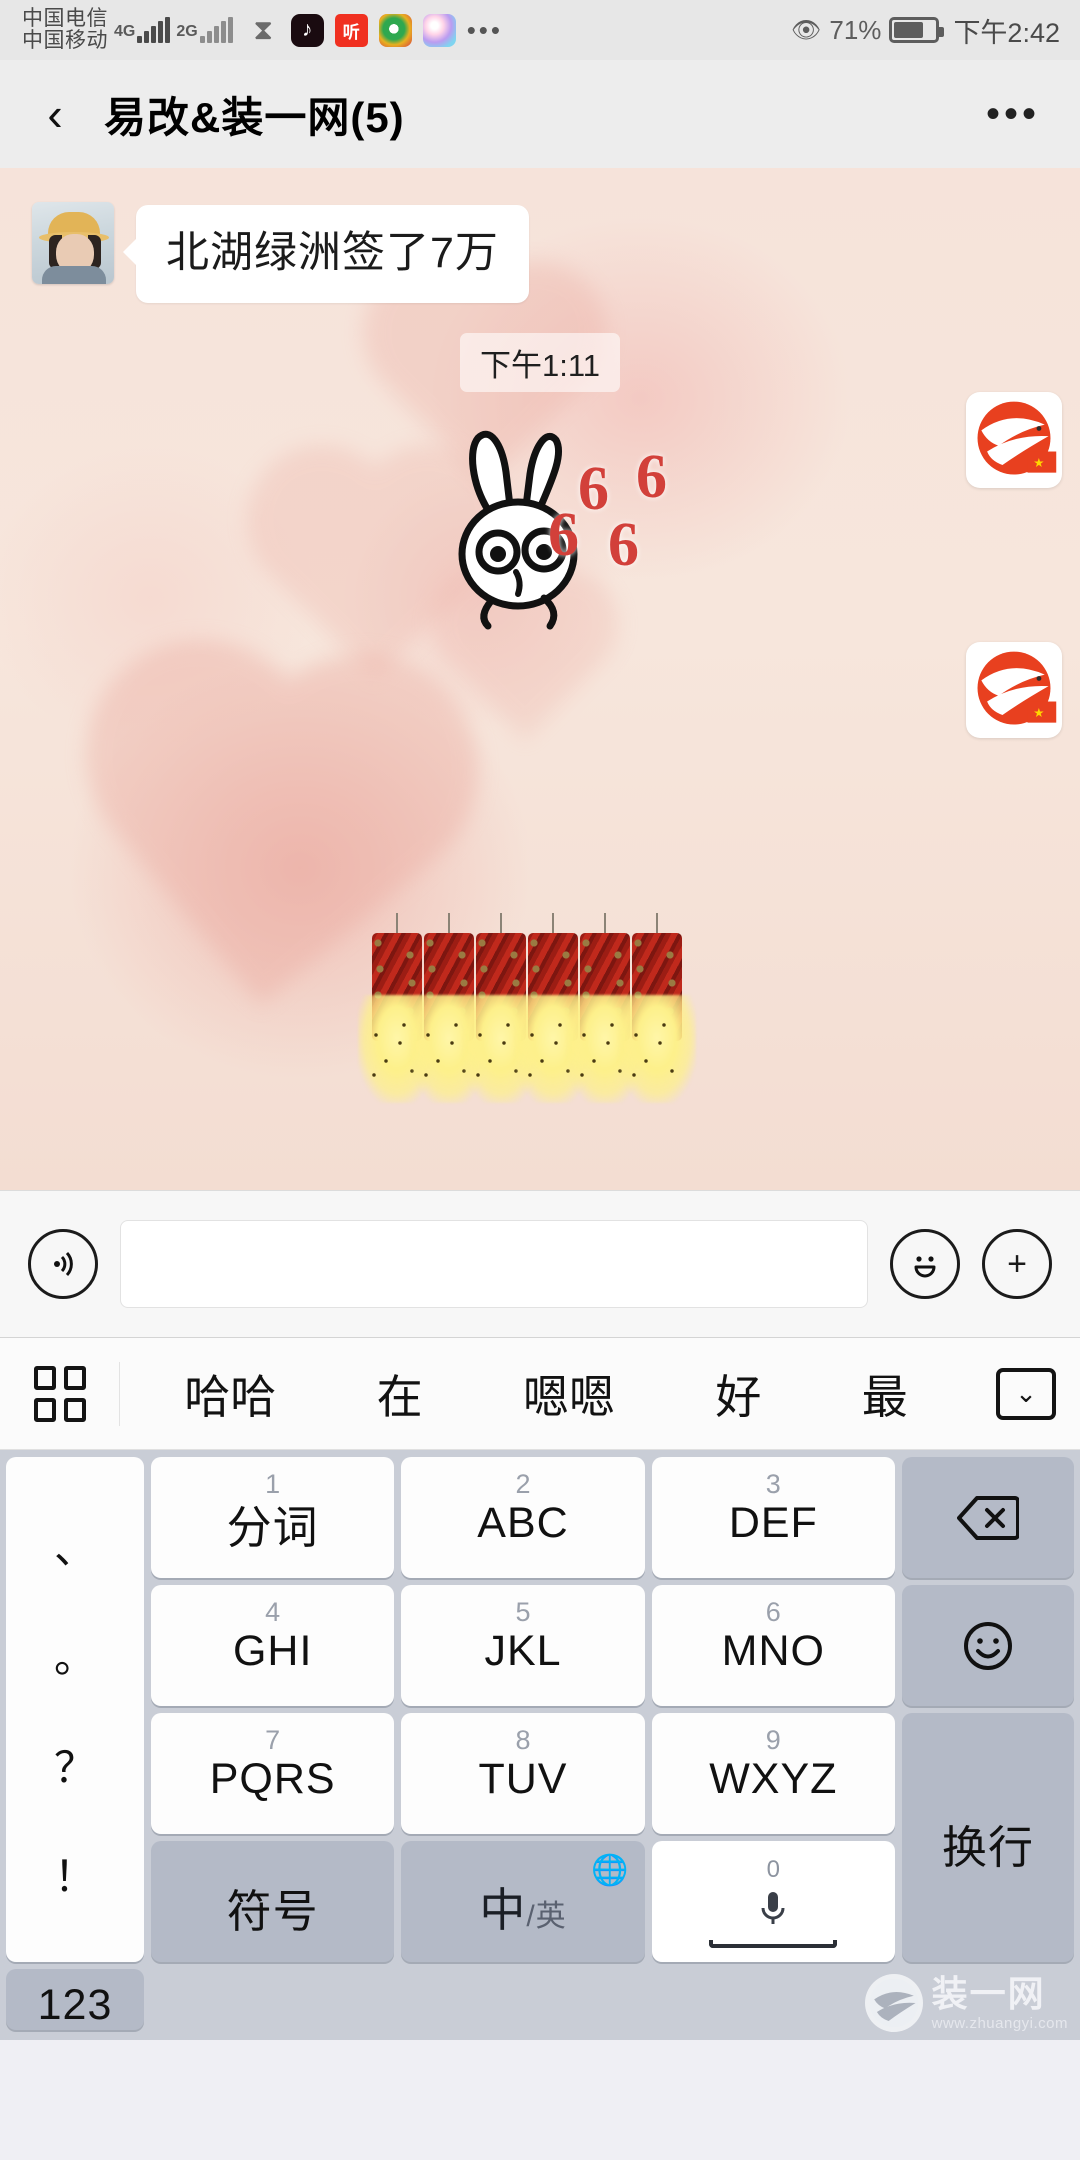 This screenshot has width=1080, height=2160. I want to click on zhuangyi-logo-icon, so click(893, 2003).